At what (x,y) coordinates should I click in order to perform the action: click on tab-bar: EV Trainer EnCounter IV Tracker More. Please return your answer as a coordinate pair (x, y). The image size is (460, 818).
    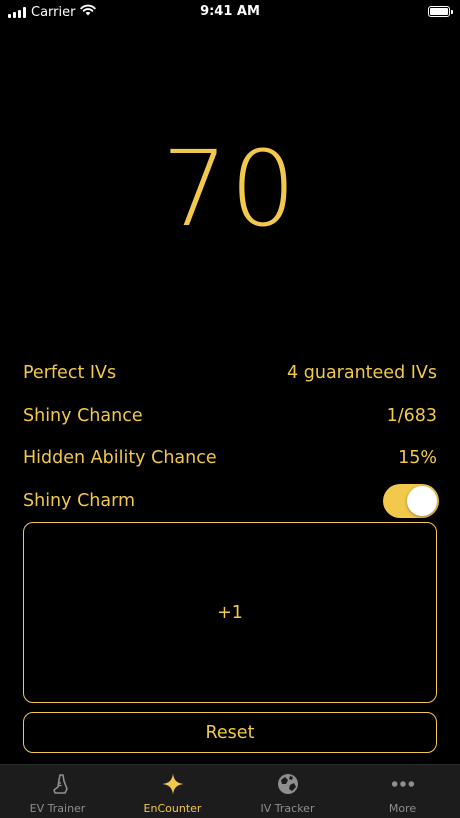
    Looking at the image, I should click on (230, 791).